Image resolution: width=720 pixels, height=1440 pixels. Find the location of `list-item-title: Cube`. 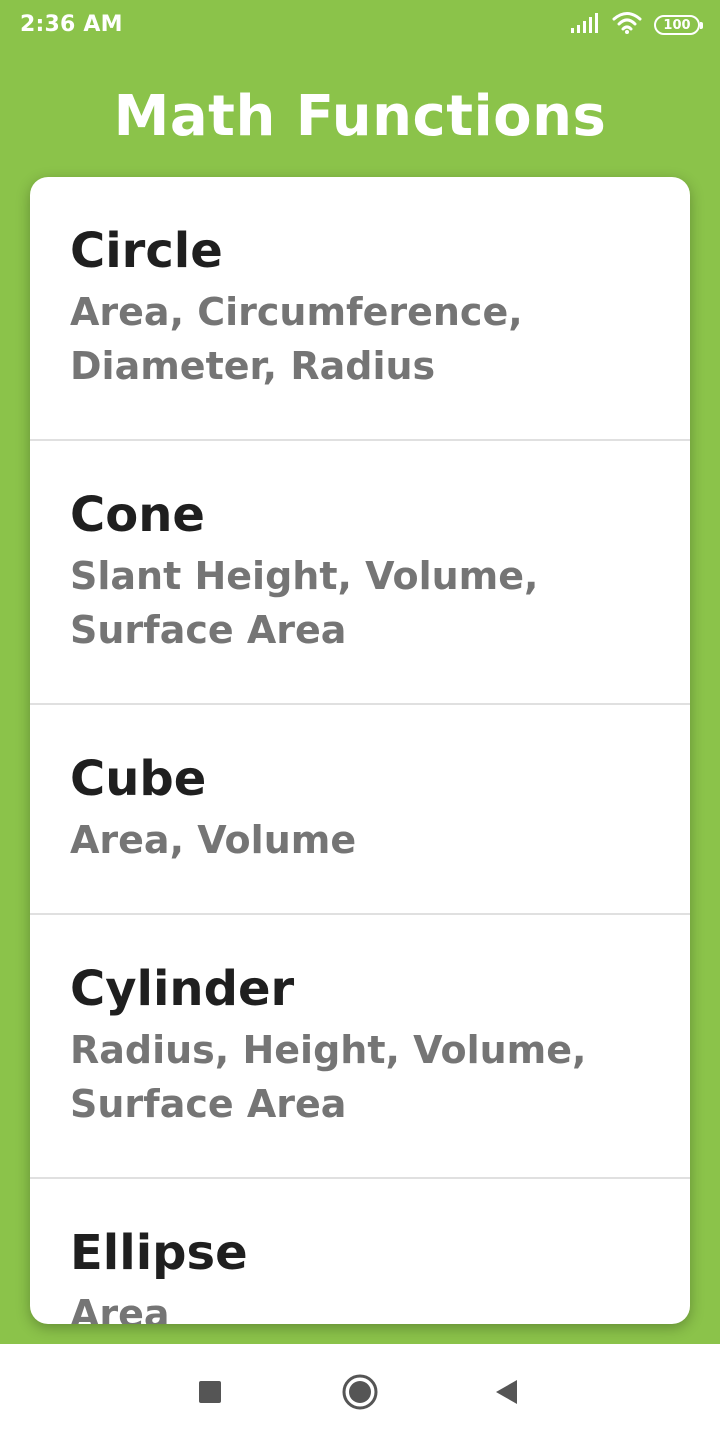

list-item-title: Cube is located at coordinates (138, 779).